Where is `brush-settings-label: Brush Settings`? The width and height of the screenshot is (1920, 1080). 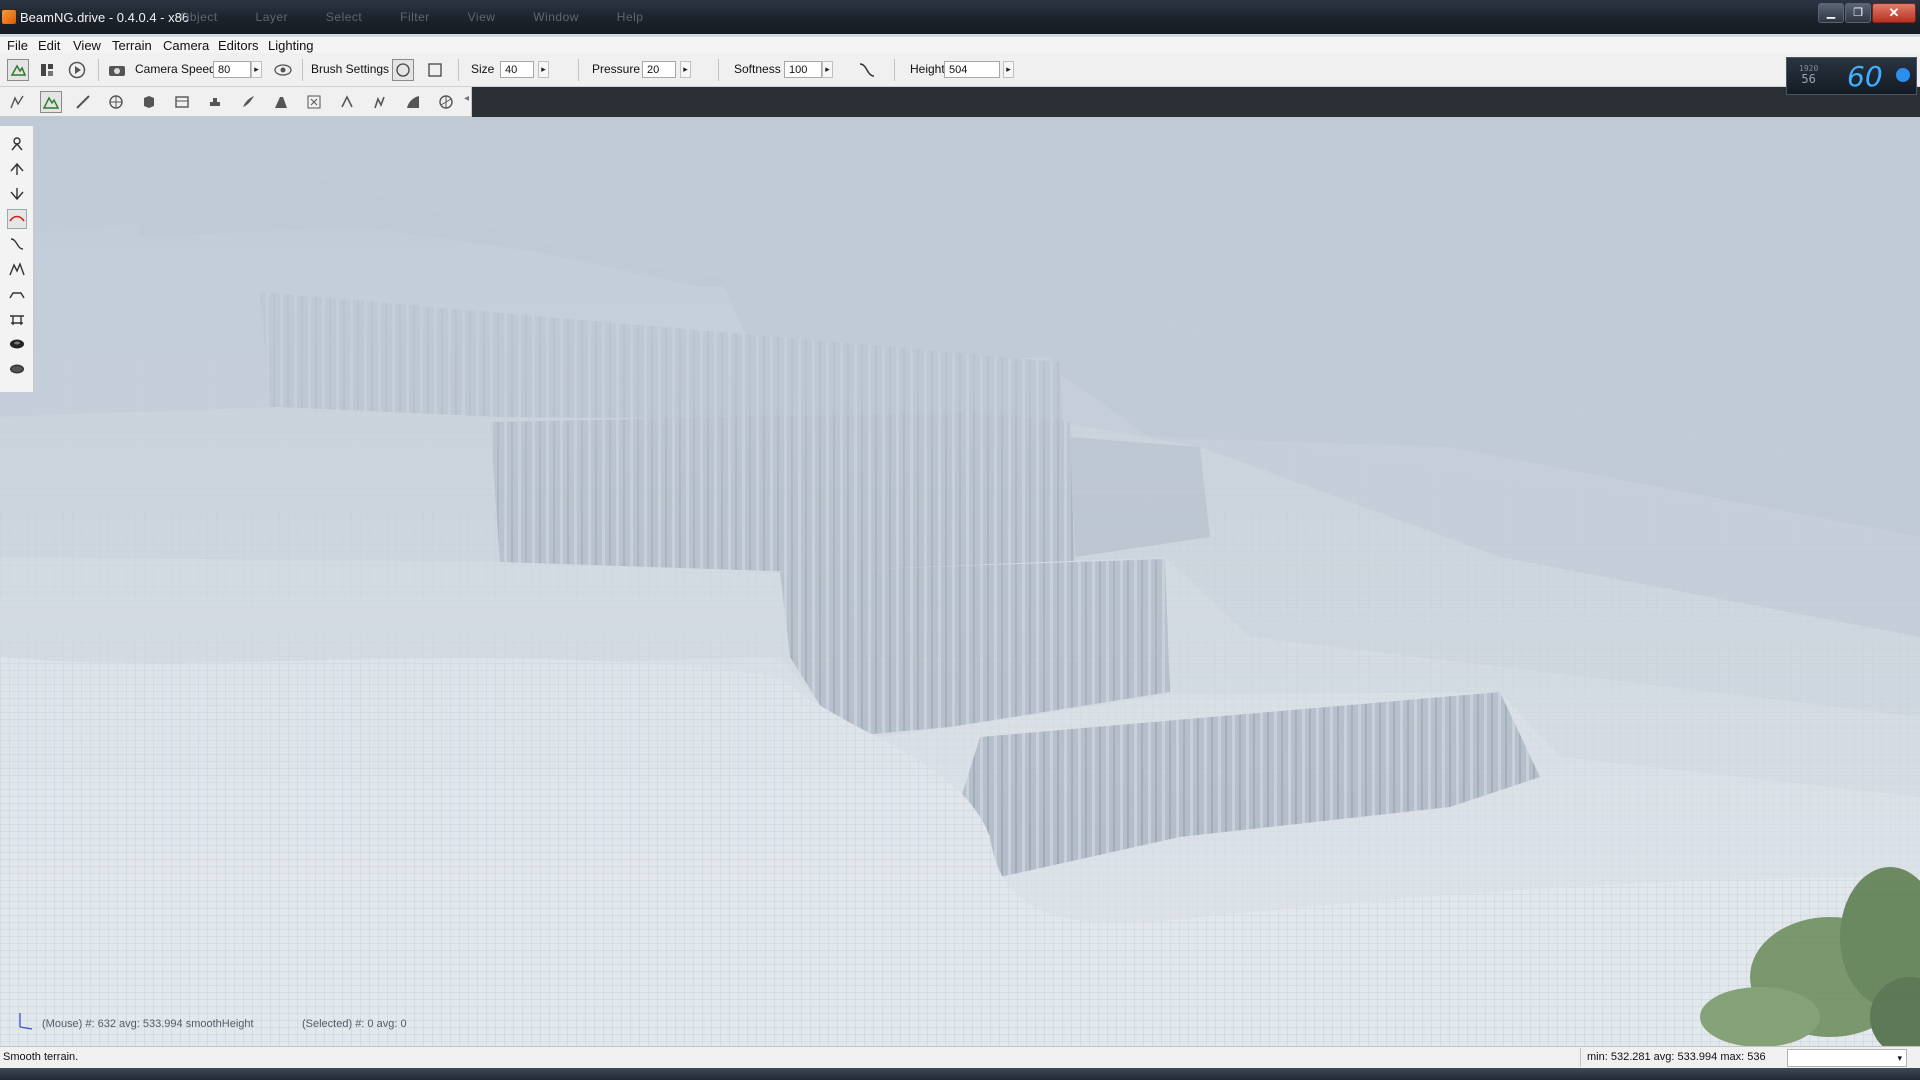
brush-settings-label: Brush Settings is located at coordinates (350, 69).